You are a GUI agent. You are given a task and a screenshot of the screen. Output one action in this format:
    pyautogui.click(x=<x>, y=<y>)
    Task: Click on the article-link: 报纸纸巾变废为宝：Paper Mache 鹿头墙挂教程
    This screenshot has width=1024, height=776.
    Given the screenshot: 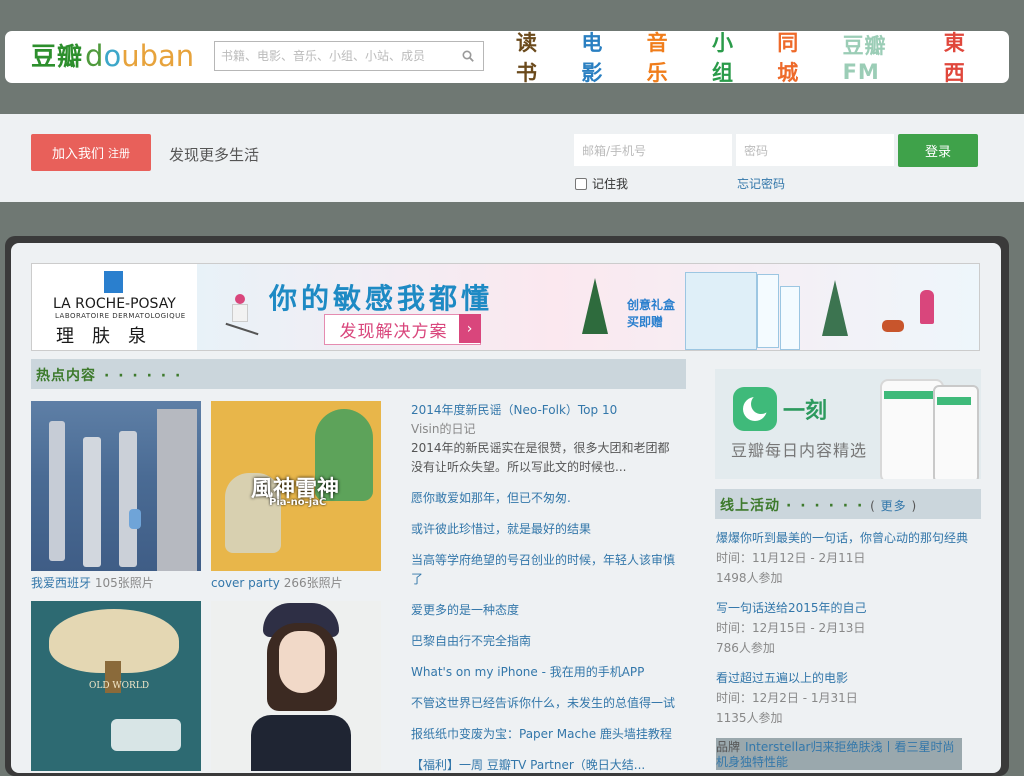 What is the action you would take?
    pyautogui.click(x=546, y=734)
    